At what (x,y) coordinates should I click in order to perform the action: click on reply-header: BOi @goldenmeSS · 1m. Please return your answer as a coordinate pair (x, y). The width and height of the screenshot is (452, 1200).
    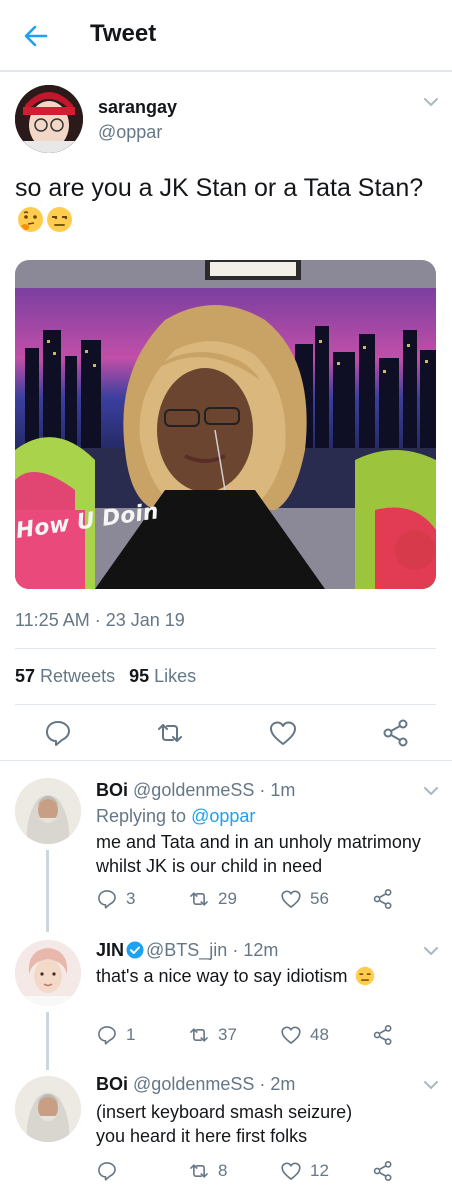
    Looking at the image, I should click on (195, 790).